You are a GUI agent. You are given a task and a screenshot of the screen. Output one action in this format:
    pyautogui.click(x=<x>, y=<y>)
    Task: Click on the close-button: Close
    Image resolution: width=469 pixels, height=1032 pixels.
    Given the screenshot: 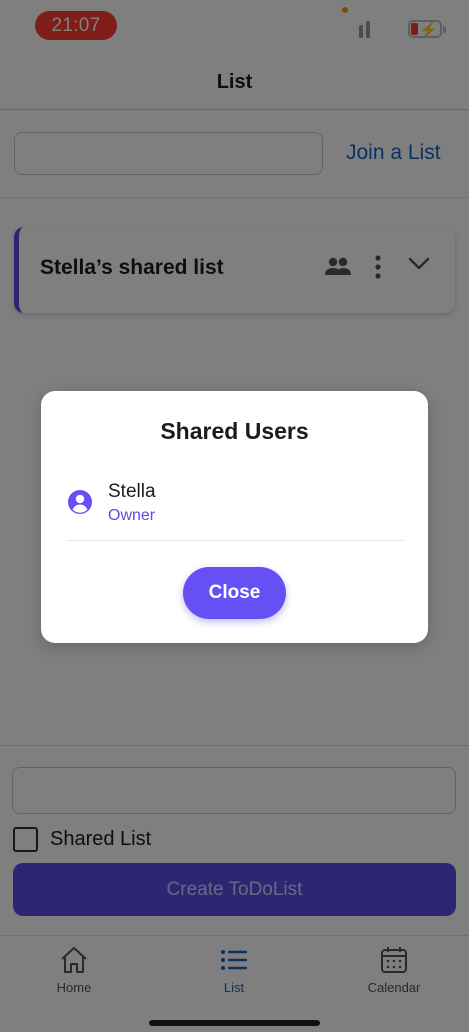 What is the action you would take?
    pyautogui.click(x=234, y=593)
    